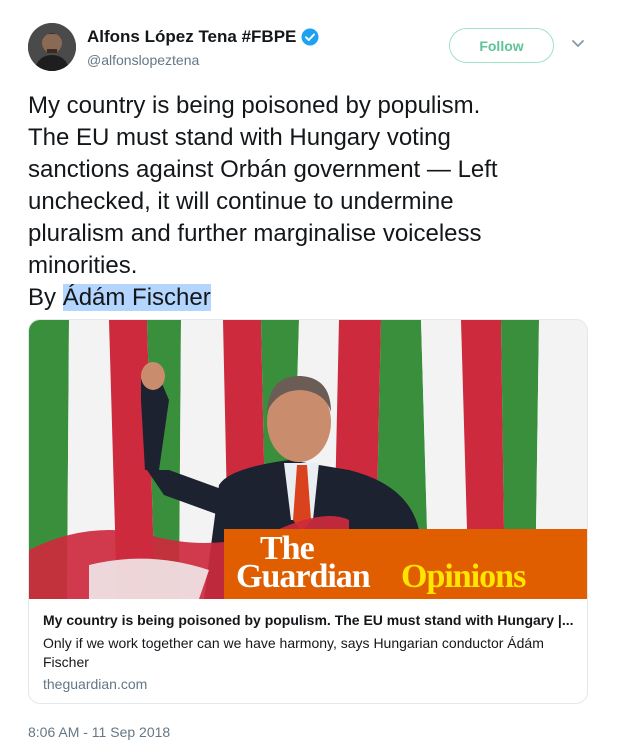  What do you see at coordinates (143, 60) in the screenshot?
I see `handle: @alfonslopeztena` at bounding box center [143, 60].